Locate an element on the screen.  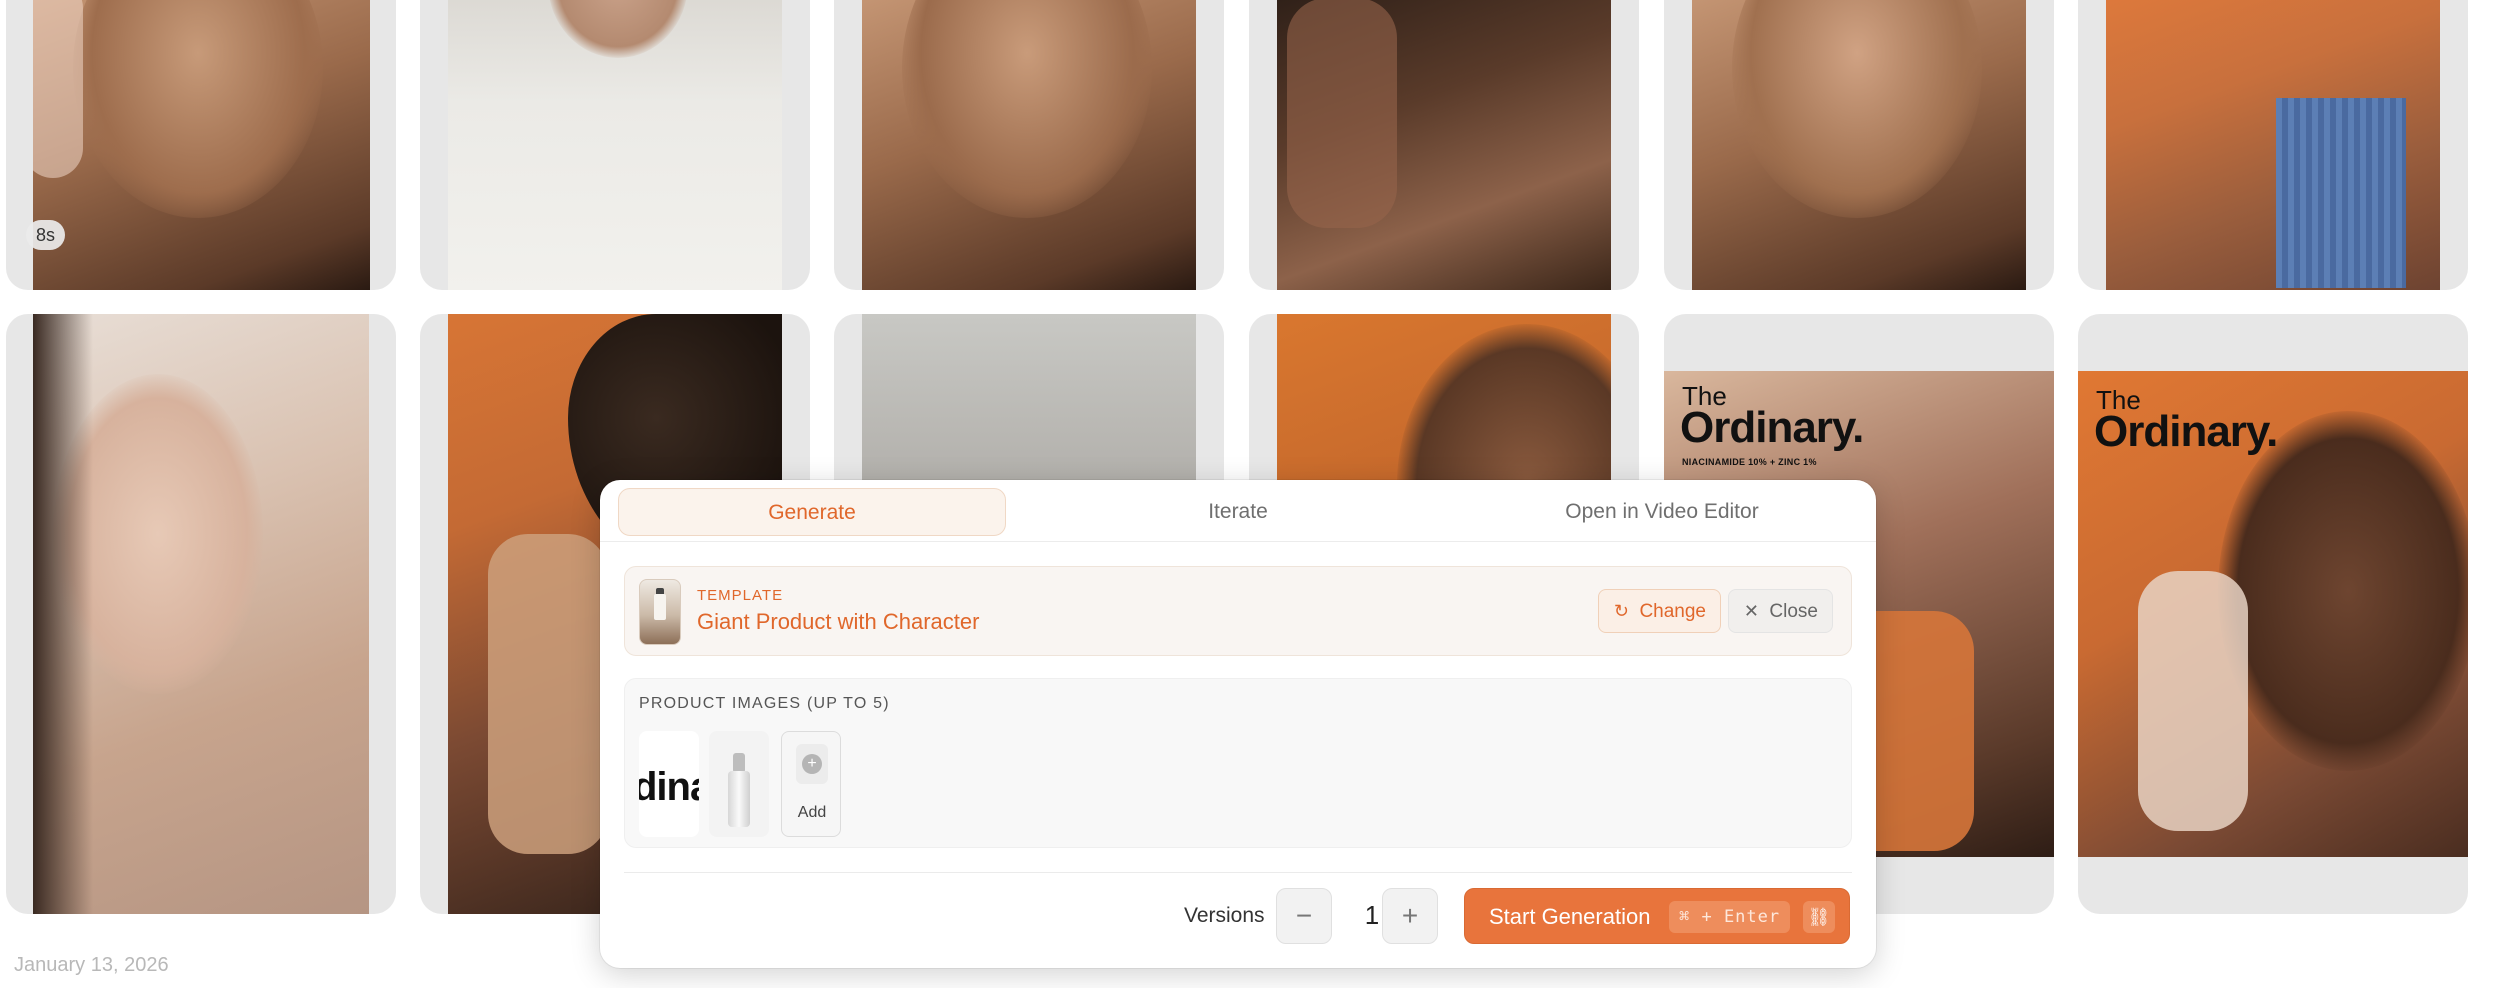
close-template-button: ✕ Close is located at coordinates (1780, 611).